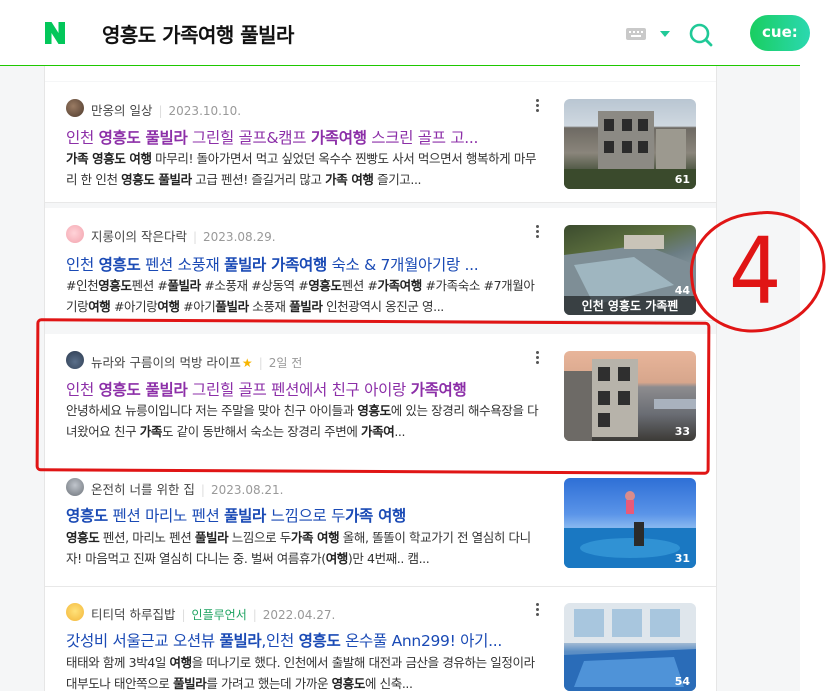 The height and width of the screenshot is (691, 829). What do you see at coordinates (682, 290) in the screenshot?
I see `photo-count: 44` at bounding box center [682, 290].